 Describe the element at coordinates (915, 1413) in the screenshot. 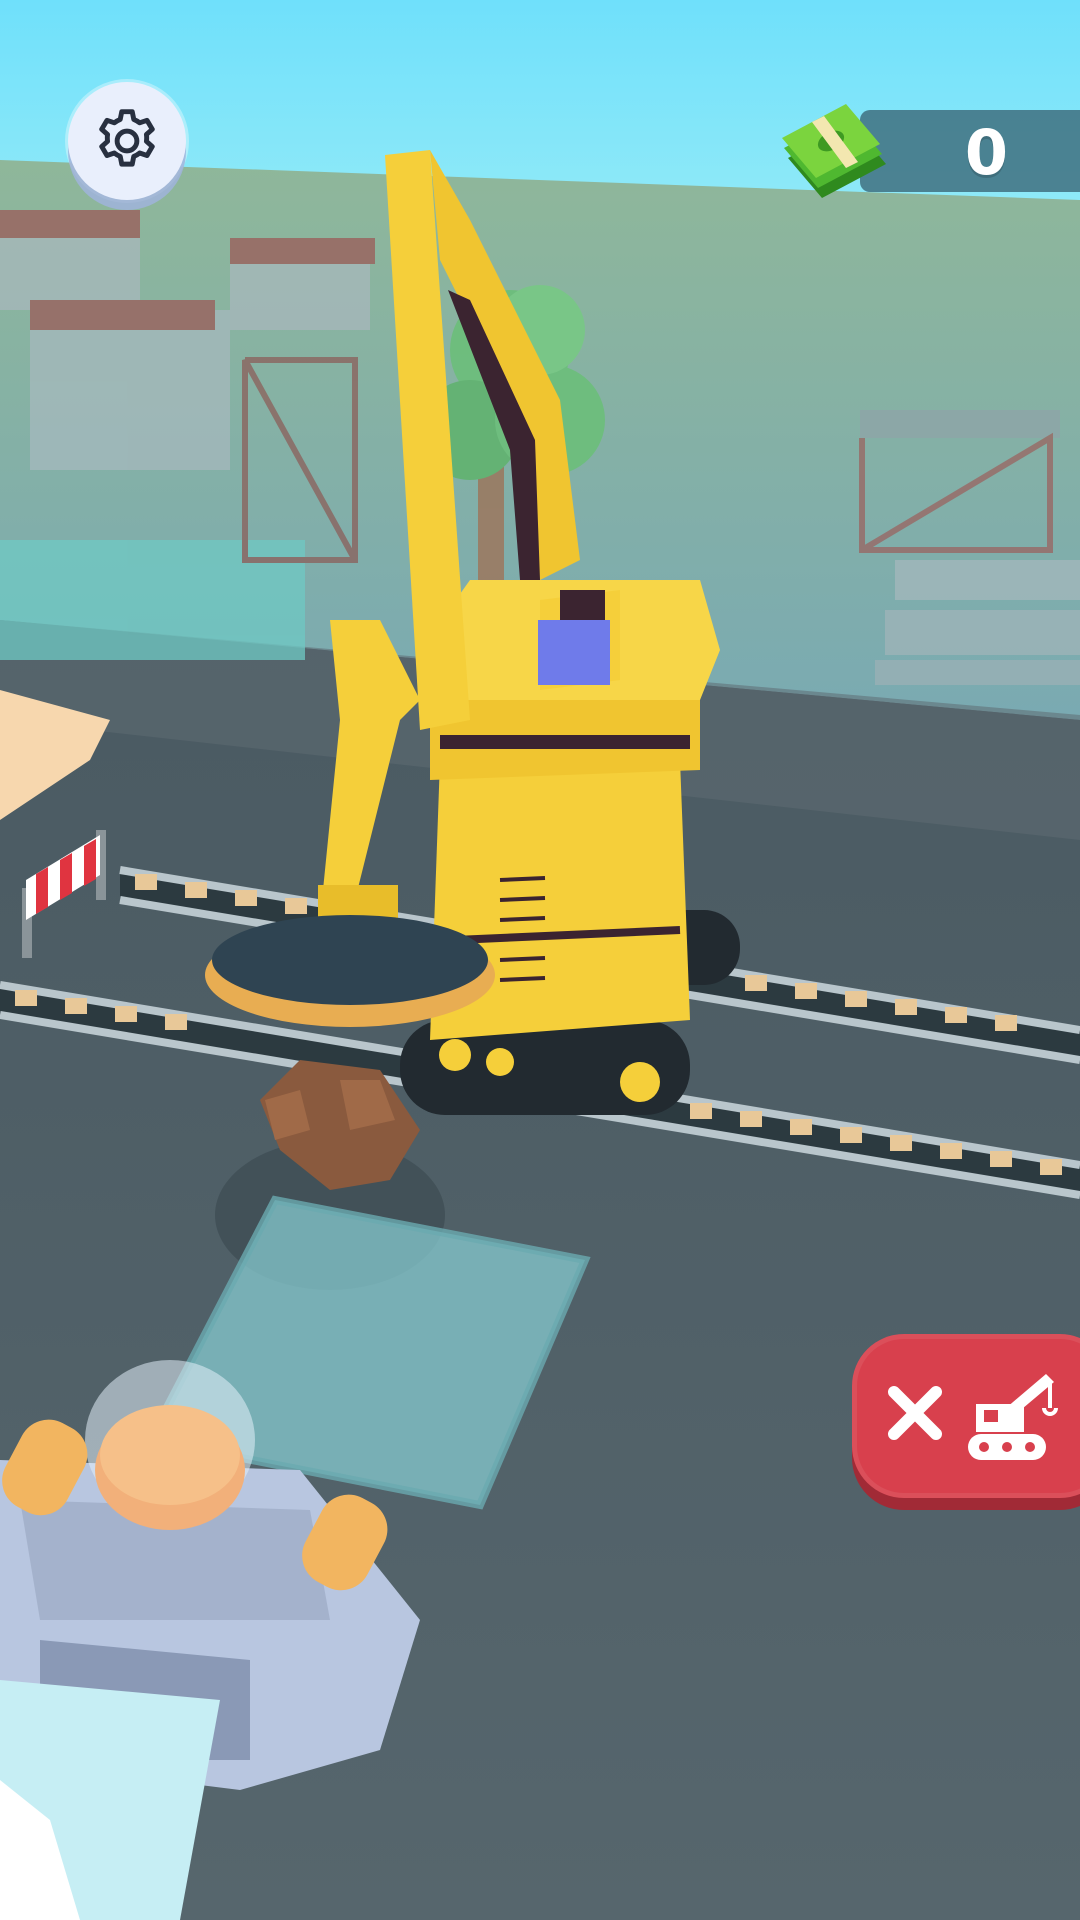

I see `close-icon` at that location.